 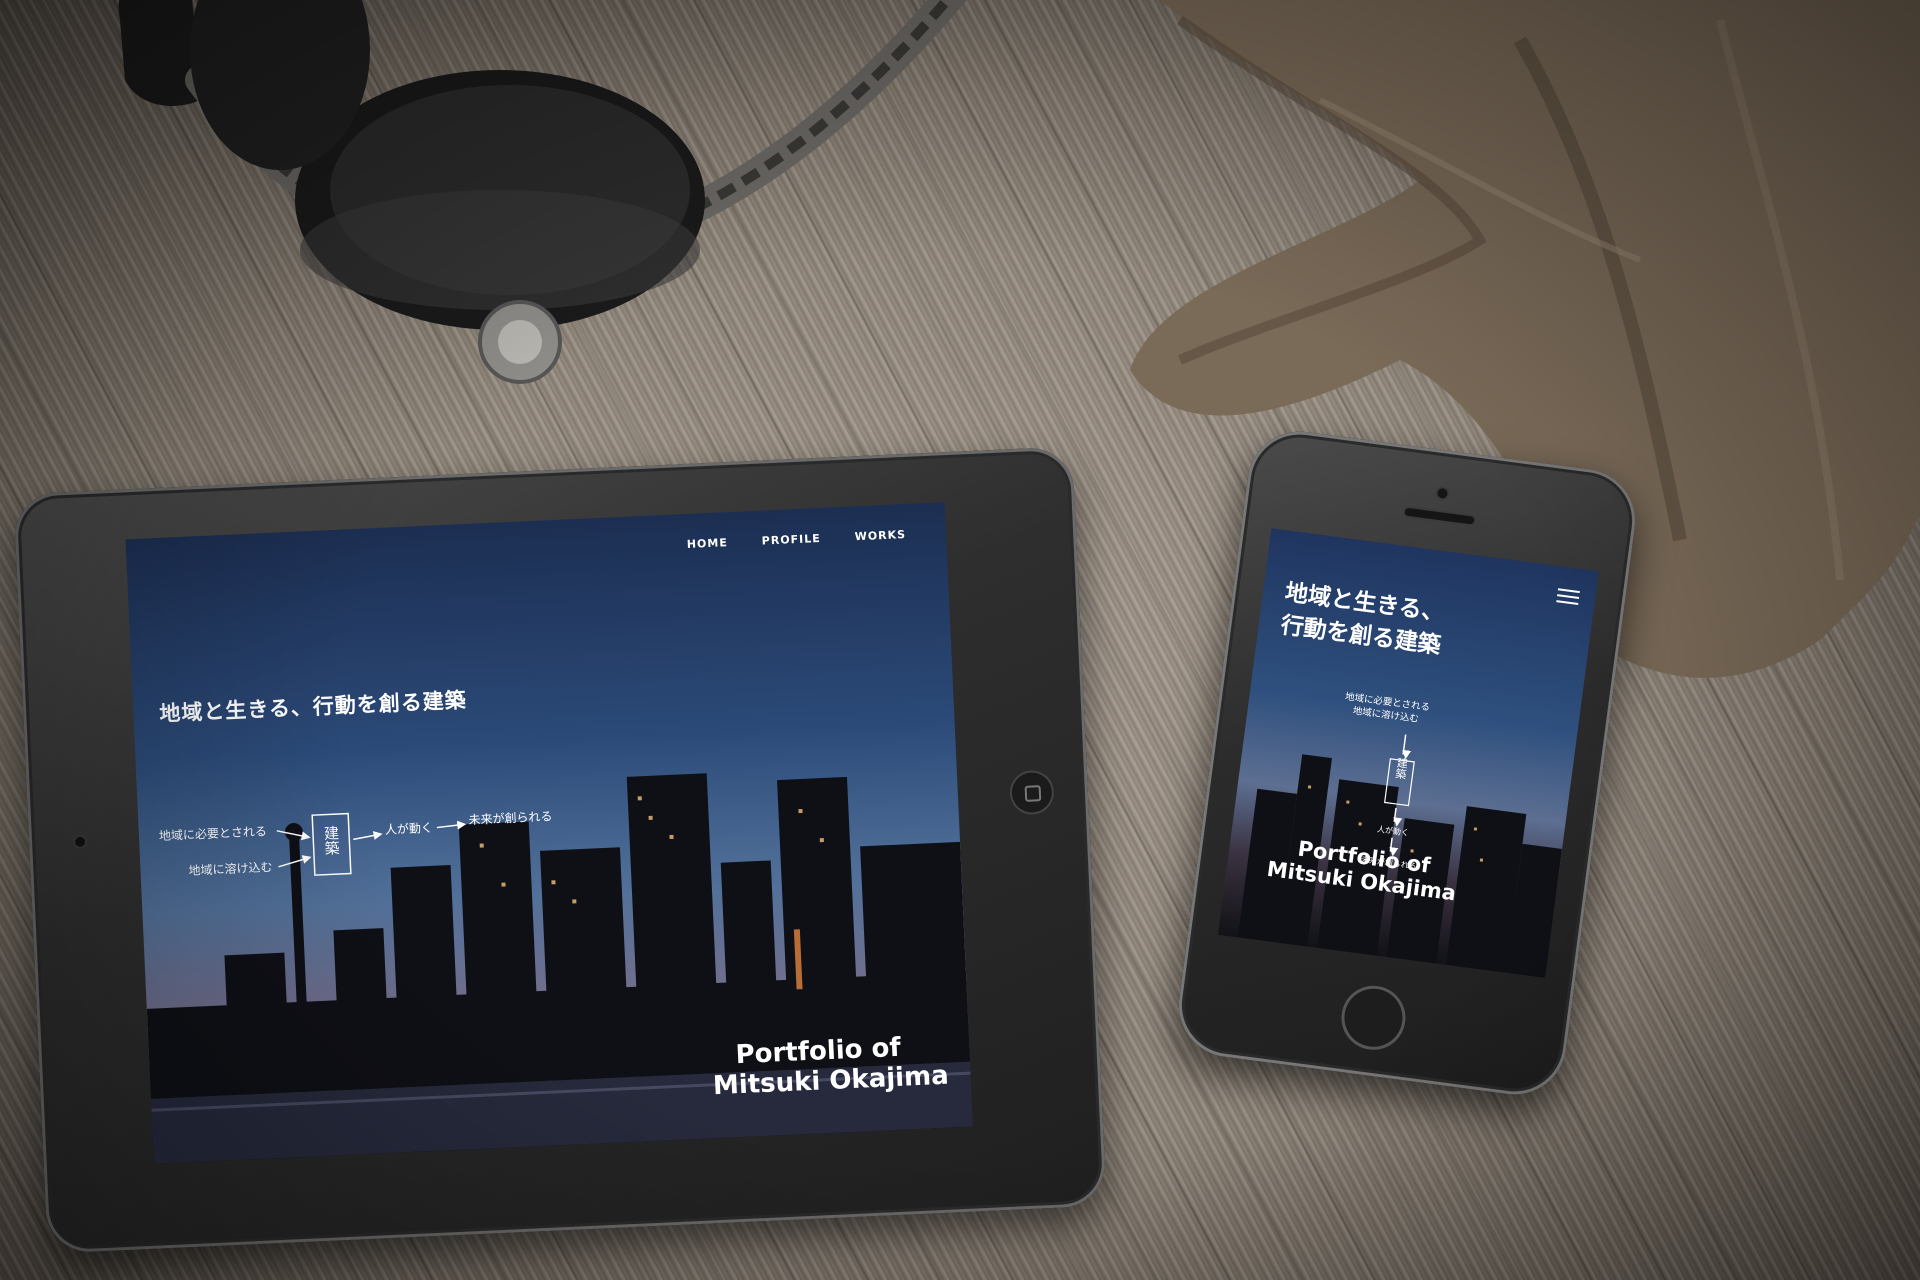 I want to click on portfolio-title: Portfolio of Mitsuki Okajima, so click(x=830, y=1067).